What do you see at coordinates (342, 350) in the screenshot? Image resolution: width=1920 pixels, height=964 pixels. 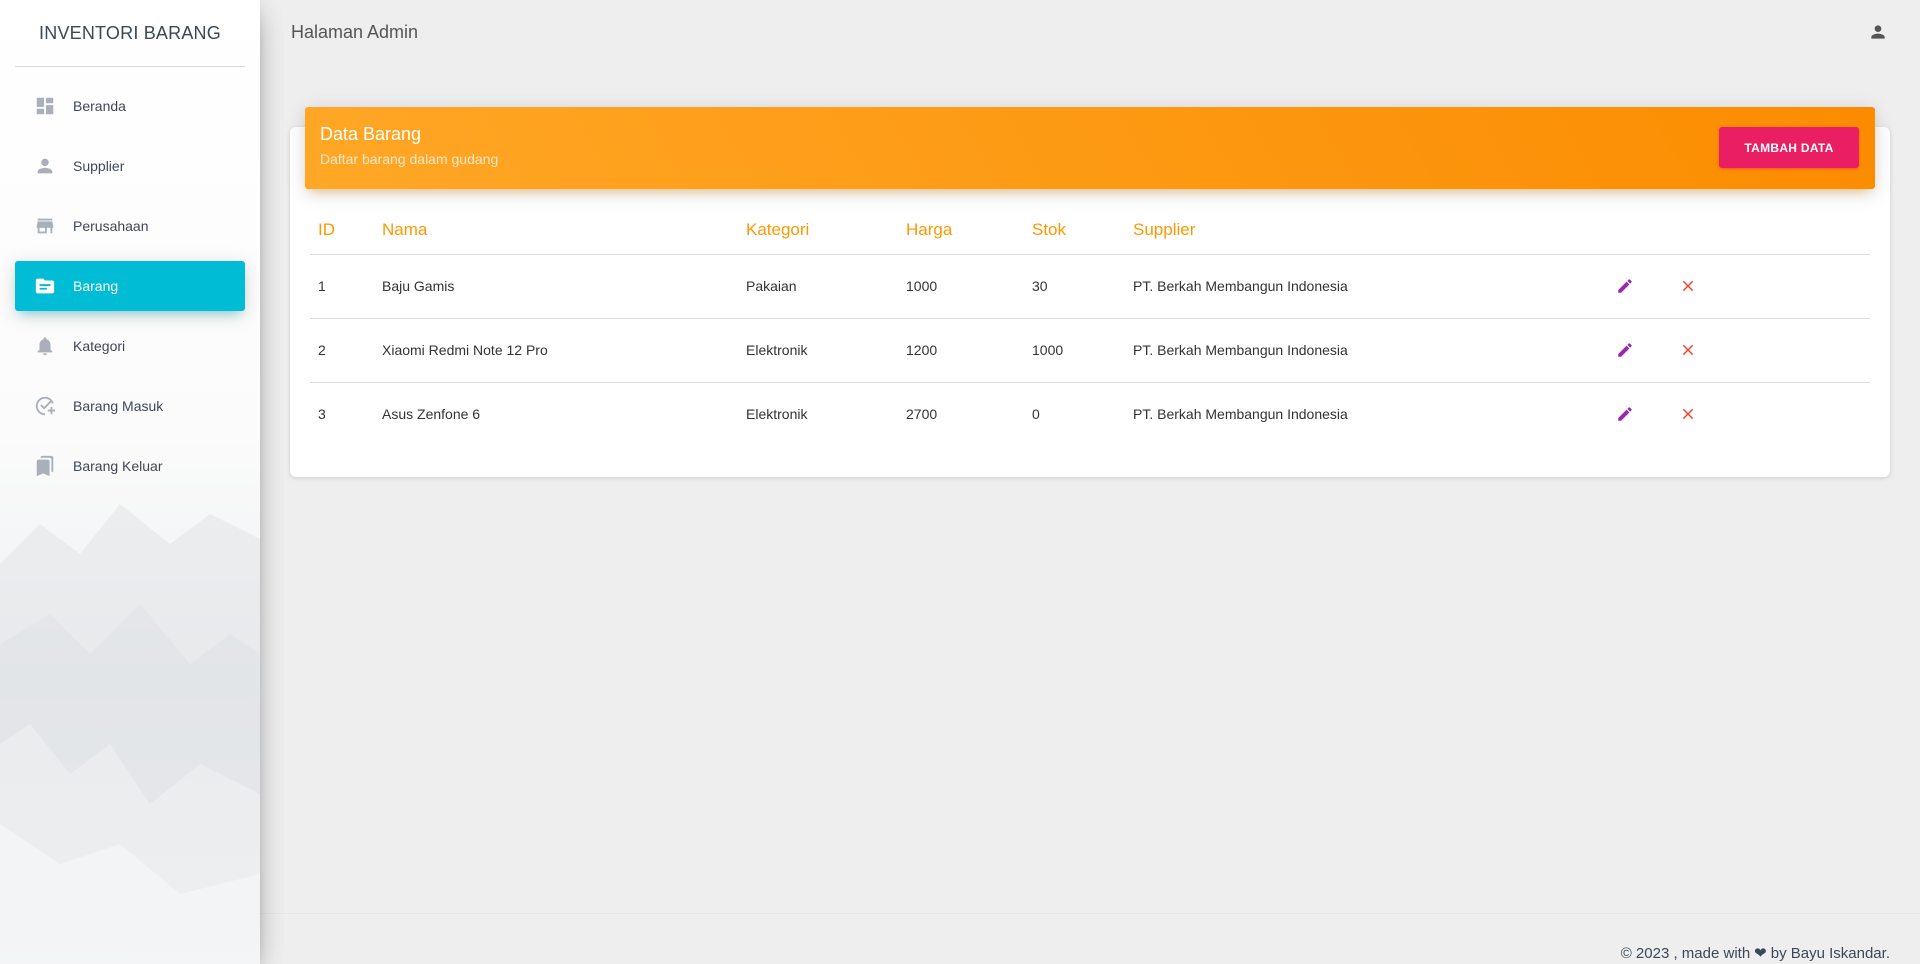 I see `cell-id: 2` at bounding box center [342, 350].